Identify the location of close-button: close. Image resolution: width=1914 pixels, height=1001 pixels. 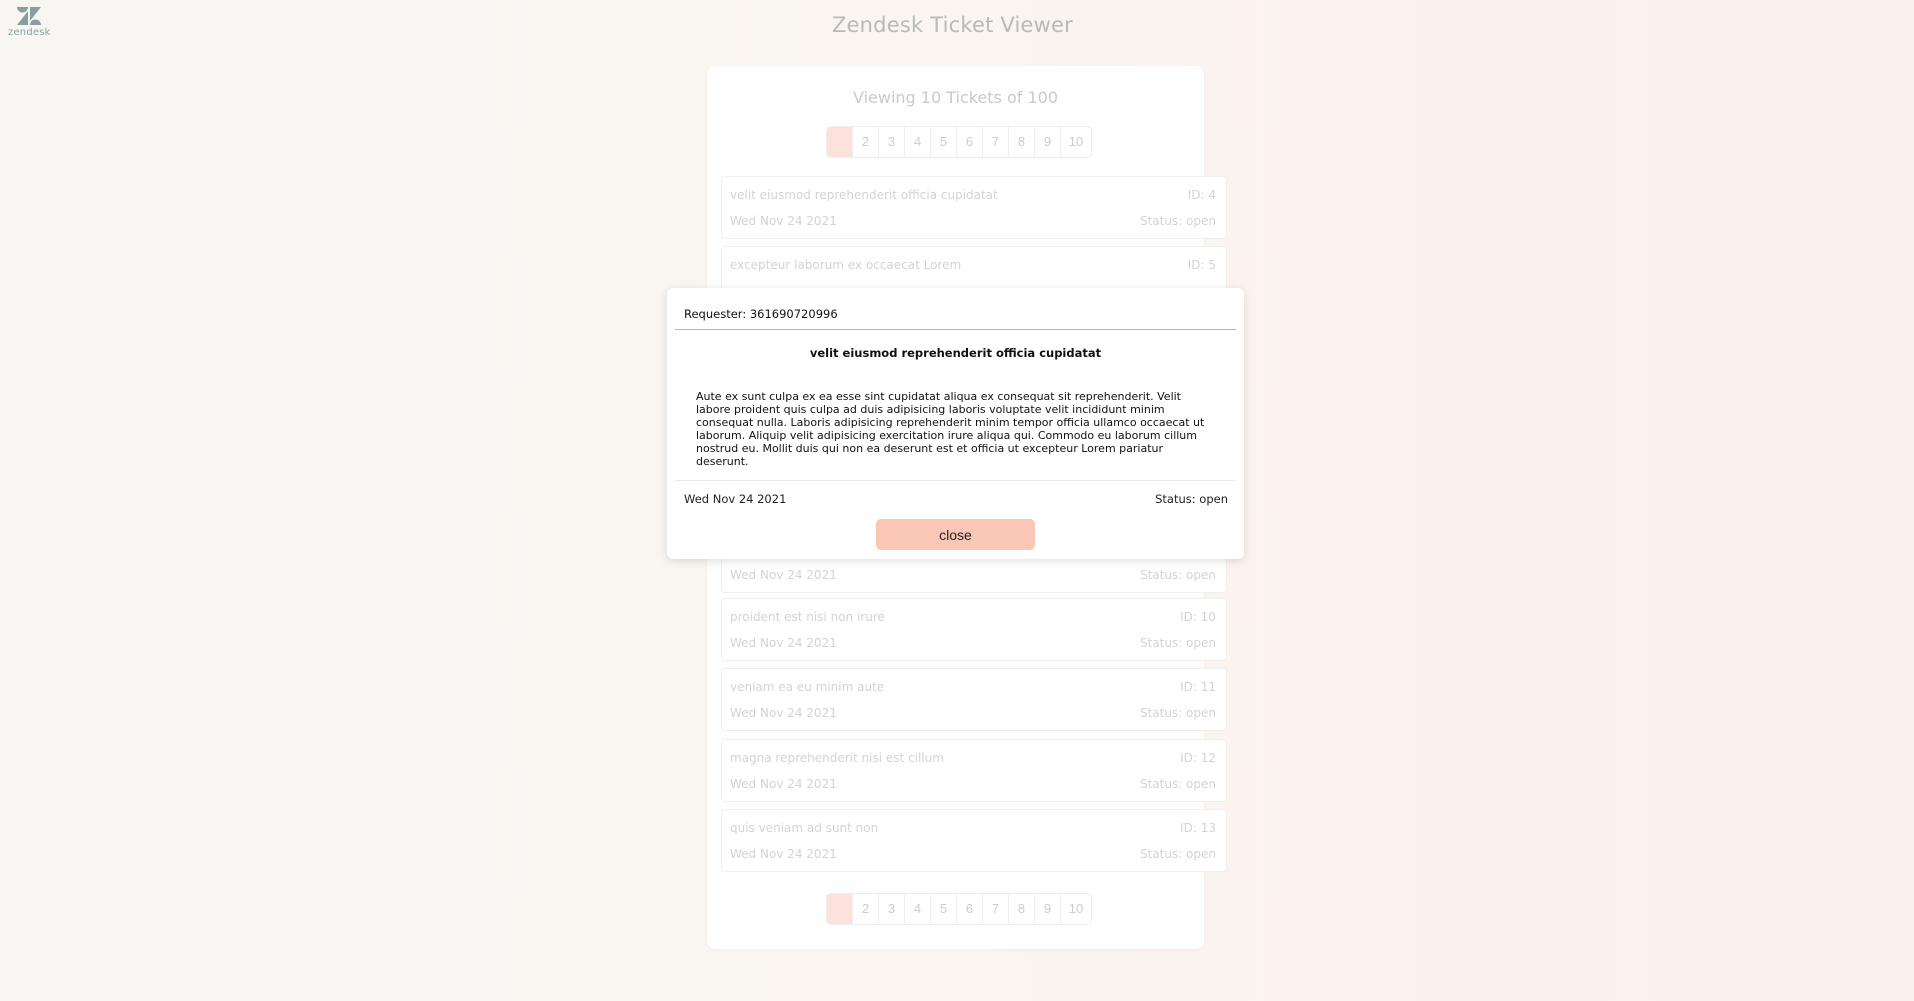
(955, 534).